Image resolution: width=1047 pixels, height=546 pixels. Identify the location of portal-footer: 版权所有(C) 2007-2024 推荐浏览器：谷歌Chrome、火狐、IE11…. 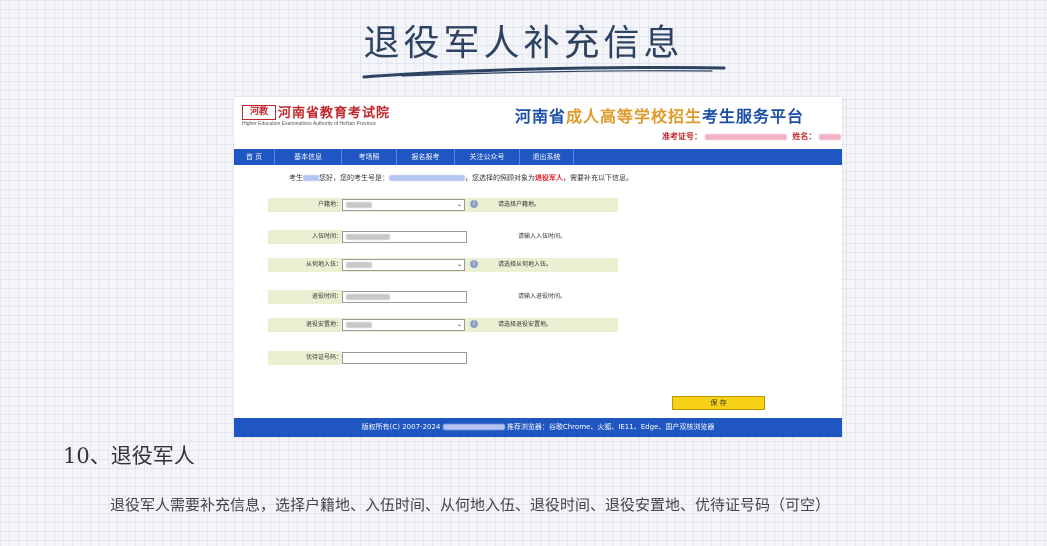
(538, 427).